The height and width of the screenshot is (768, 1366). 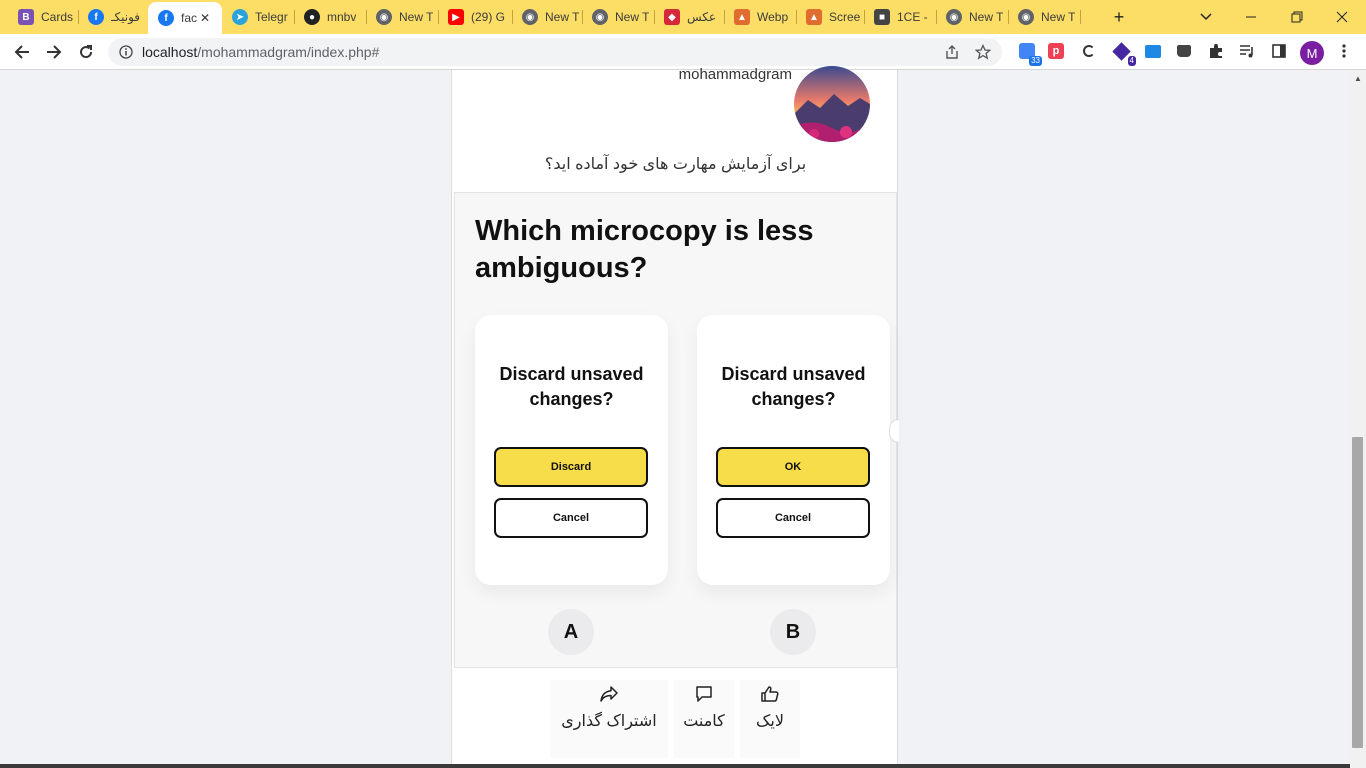 I want to click on extension-pocket: p, so click(x=1056, y=51).